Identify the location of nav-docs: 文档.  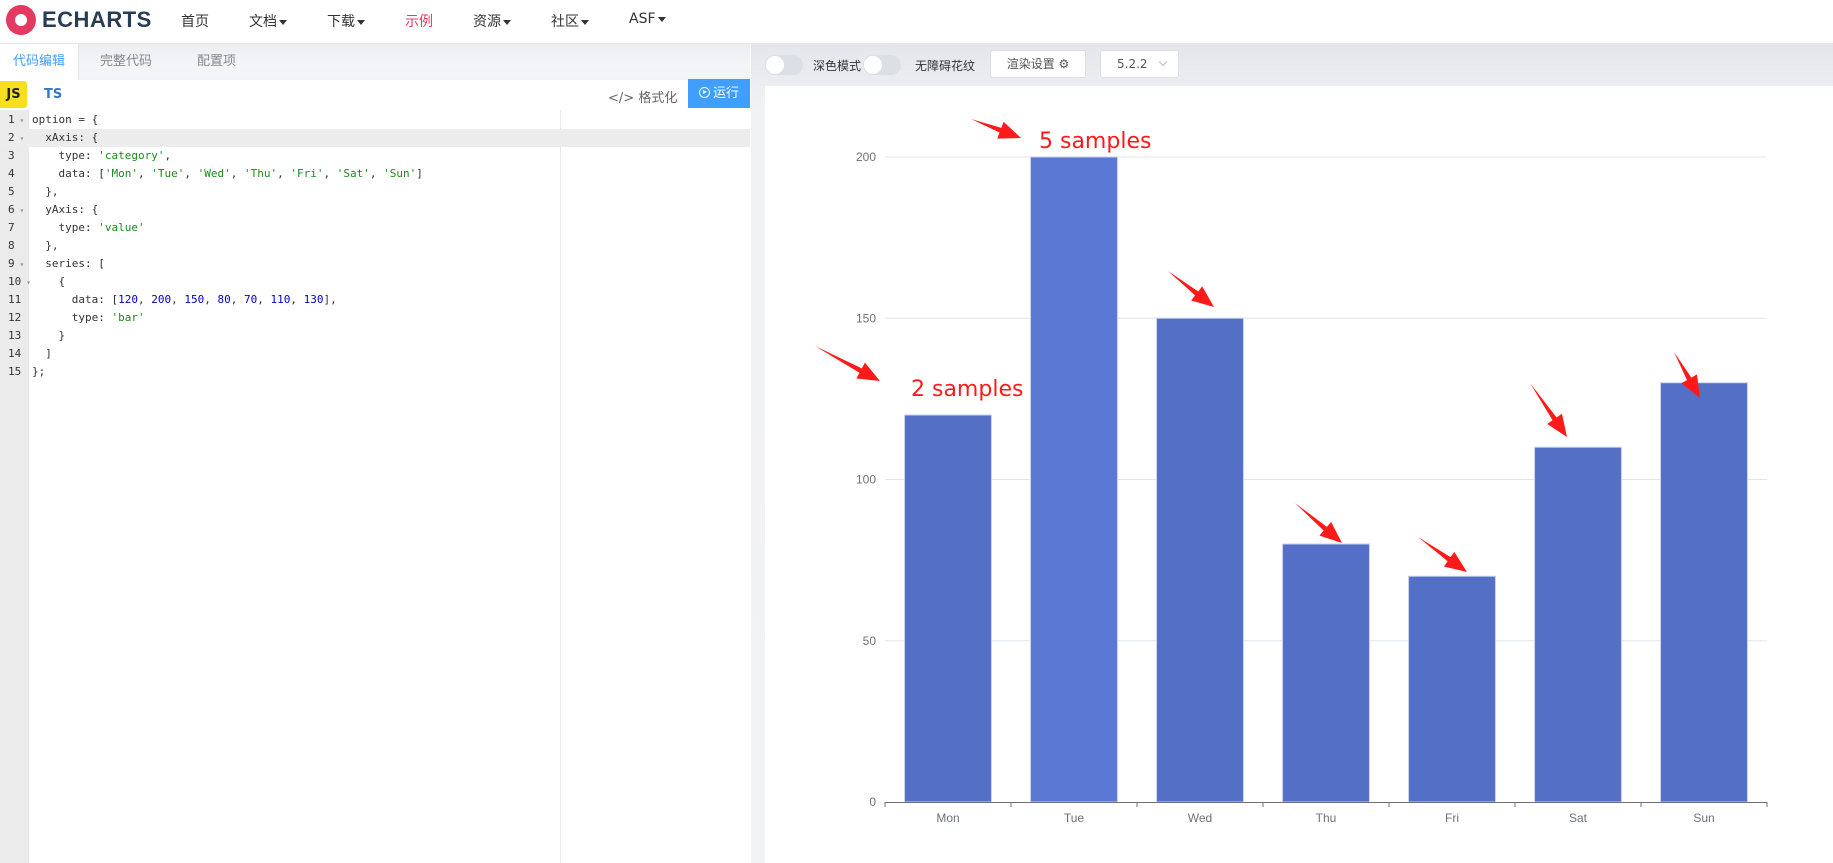
(268, 21).